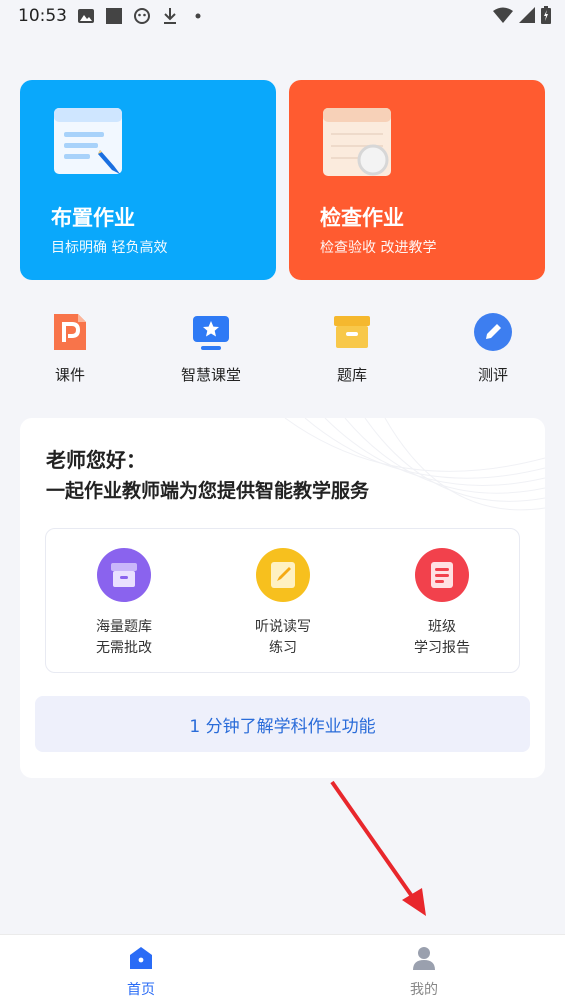 This screenshot has width=565, height=1004. Describe the element at coordinates (414, 464) in the screenshot. I see `decorative-waves` at that location.